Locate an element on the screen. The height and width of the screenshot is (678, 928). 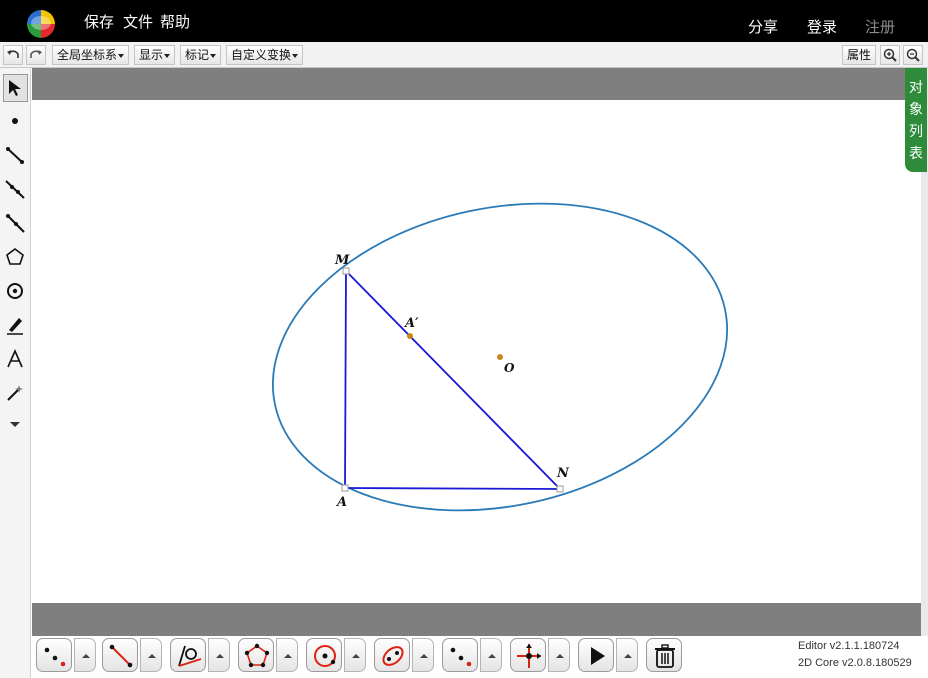
magic-tool is located at coordinates (15, 394).